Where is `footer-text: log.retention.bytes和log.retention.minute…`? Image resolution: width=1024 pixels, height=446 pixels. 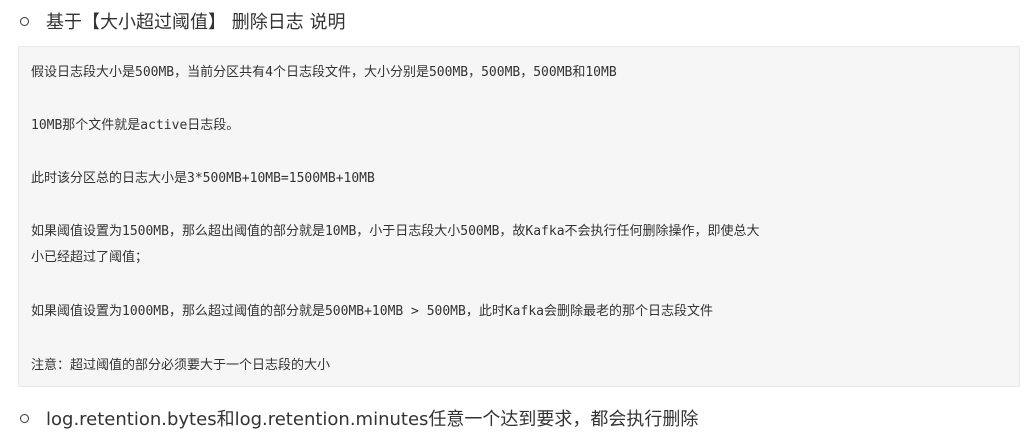 footer-text: log.retention.bytes和log.retention.minute… is located at coordinates (372, 419).